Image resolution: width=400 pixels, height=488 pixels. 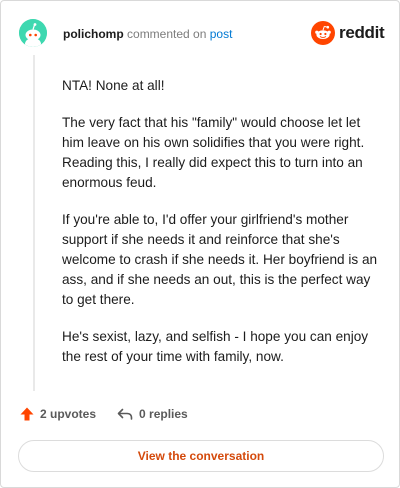 I want to click on post-link: post, so click(x=221, y=34).